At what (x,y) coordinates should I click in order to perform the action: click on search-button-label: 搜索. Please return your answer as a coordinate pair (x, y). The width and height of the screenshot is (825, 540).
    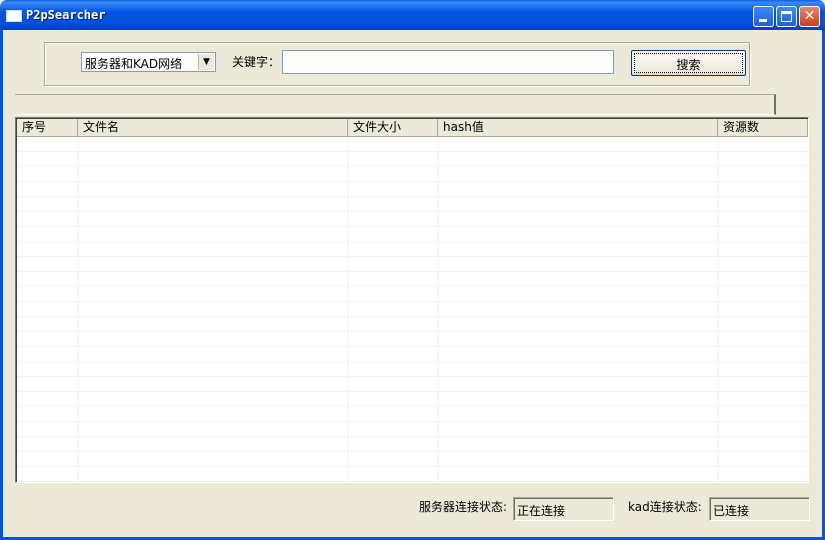
    Looking at the image, I should click on (688, 65).